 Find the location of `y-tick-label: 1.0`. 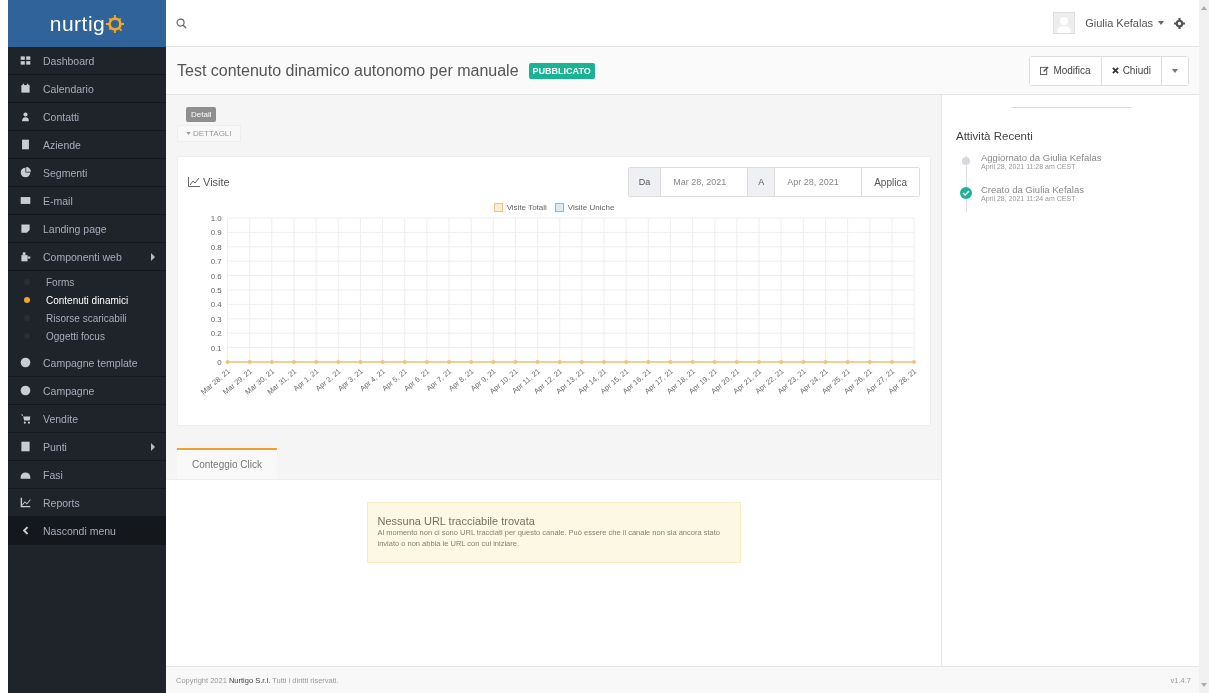

y-tick-label: 1.0 is located at coordinates (216, 218).